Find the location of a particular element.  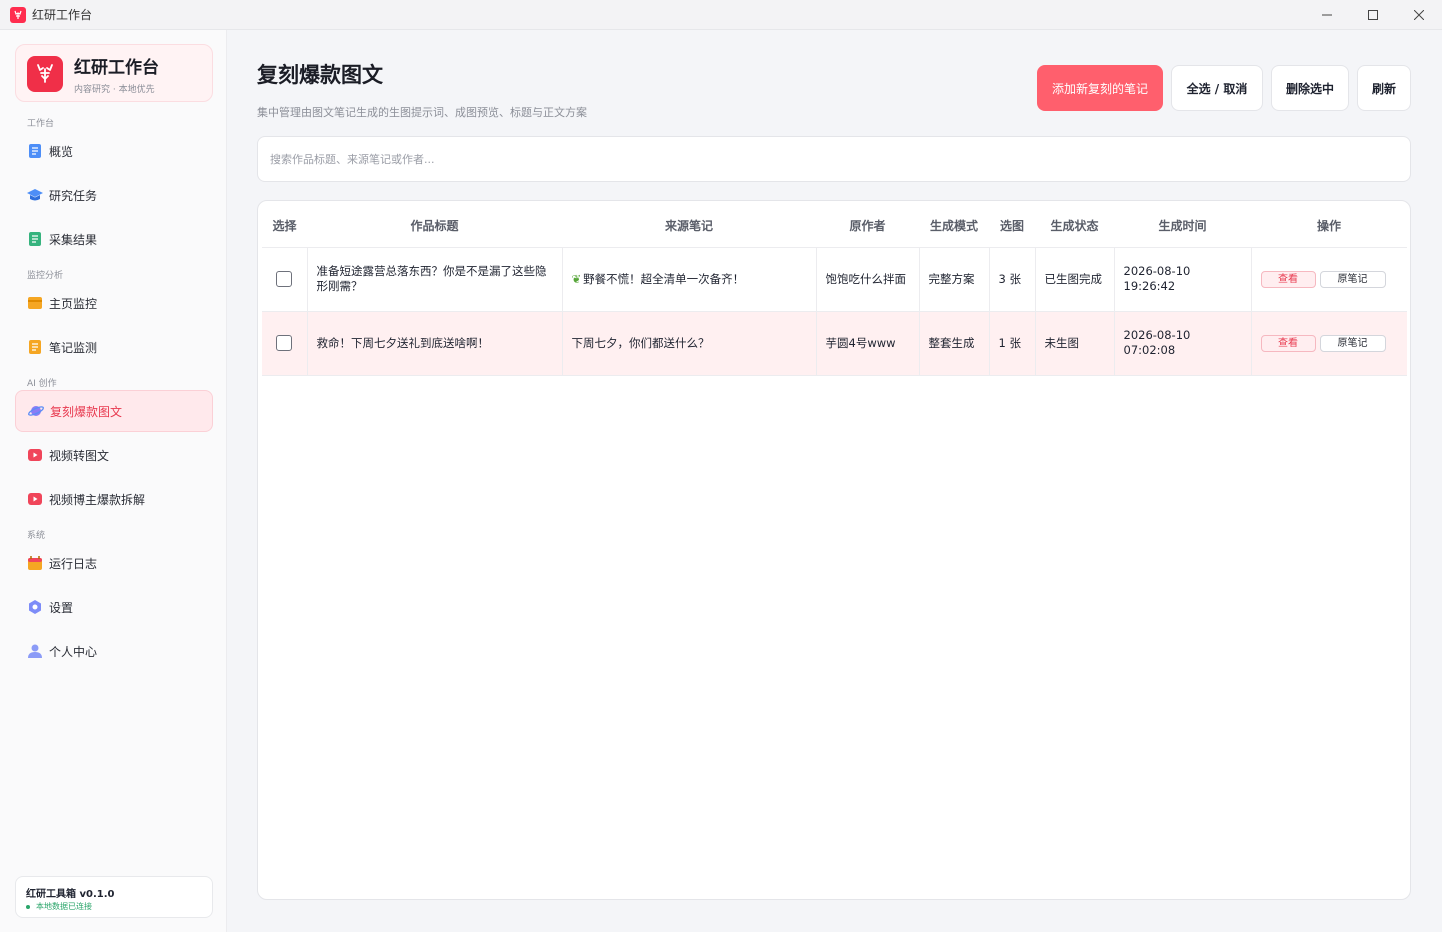

generate-time: 2026-08-10 07:02:08 is located at coordinates (1182, 343).